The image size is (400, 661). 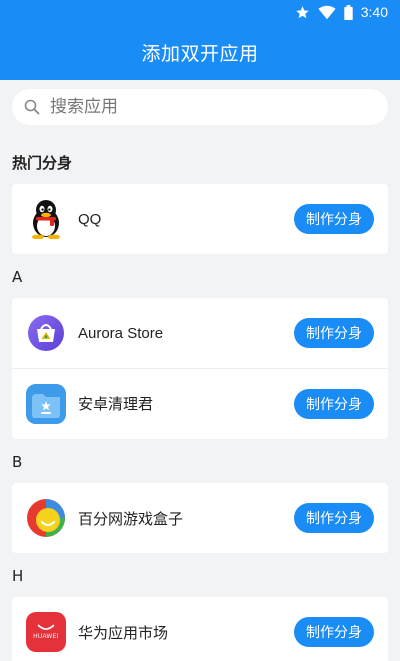 I want to click on game-box-icon, so click(x=46, y=518).